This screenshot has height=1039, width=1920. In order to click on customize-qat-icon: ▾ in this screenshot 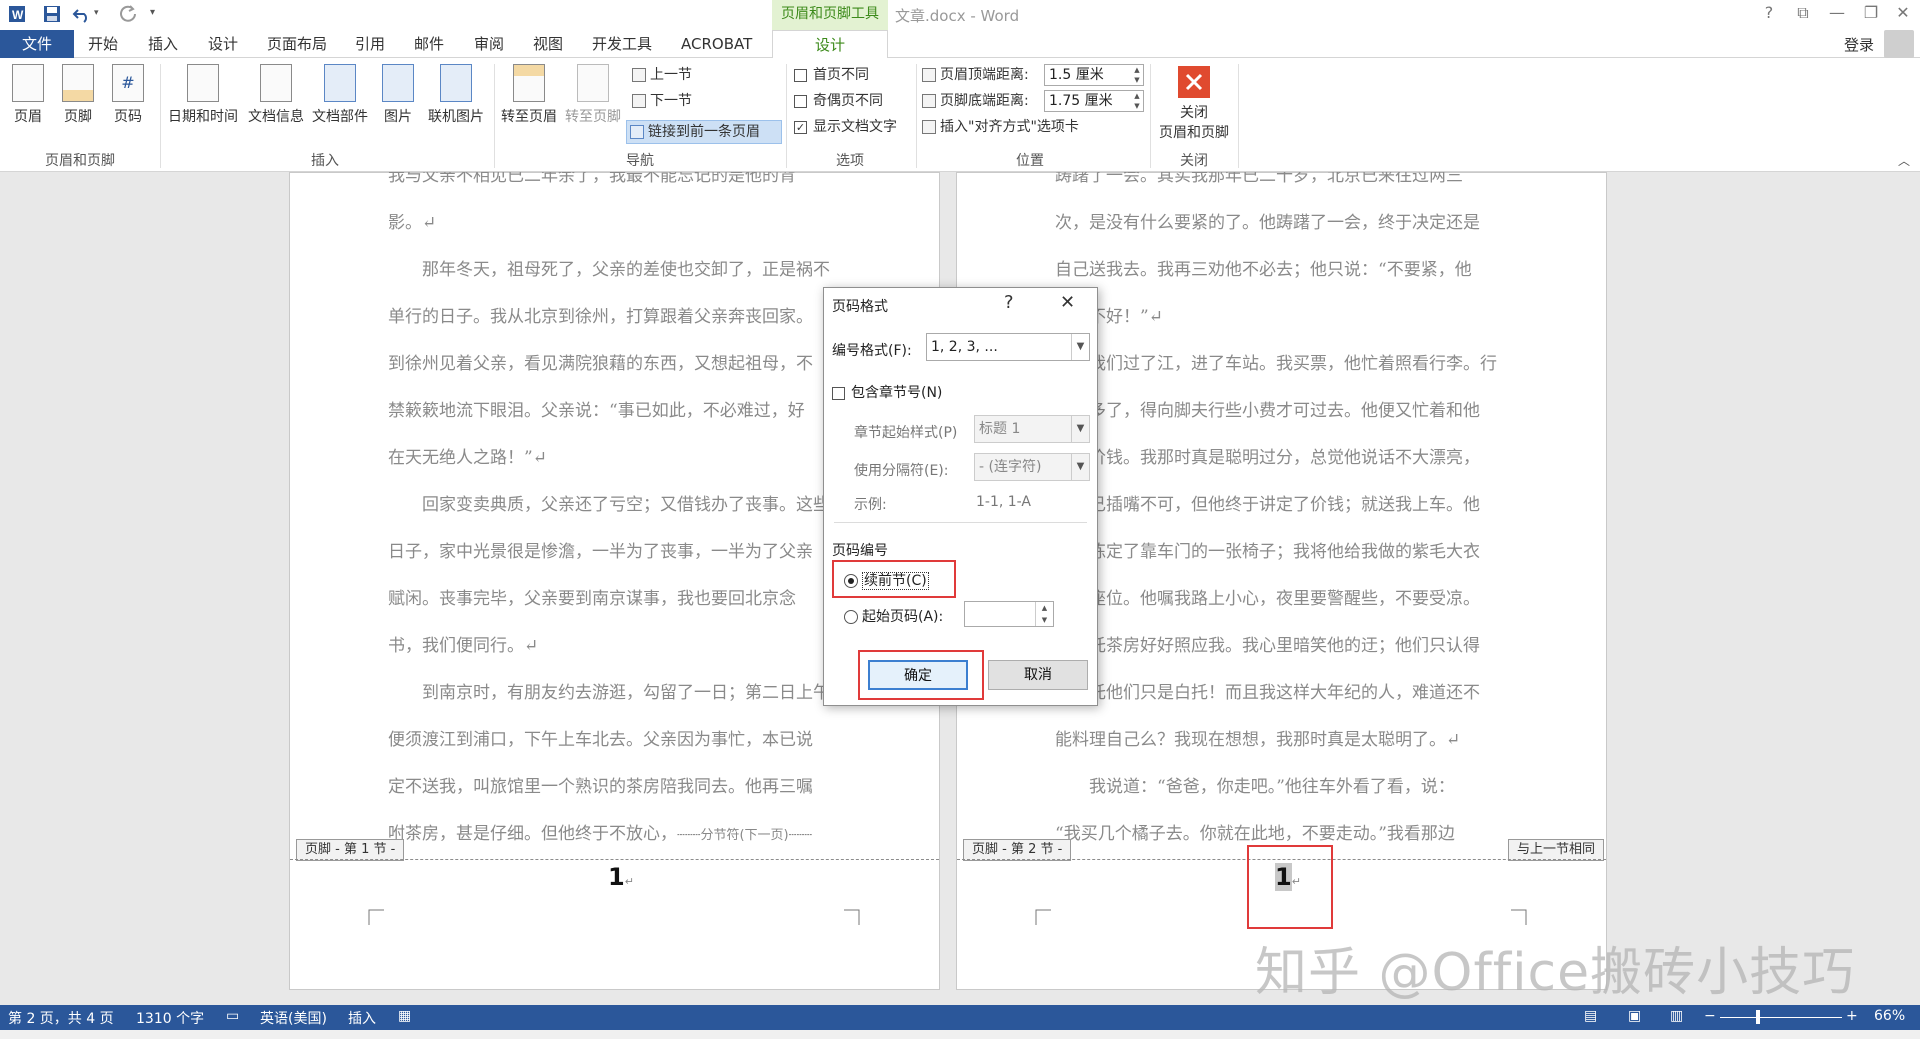, I will do `click(160, 17)`.